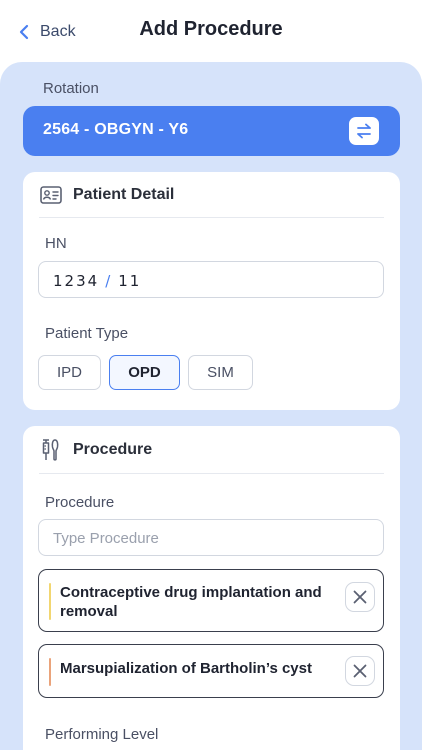  I want to click on swap-arrows-icon, so click(364, 131).